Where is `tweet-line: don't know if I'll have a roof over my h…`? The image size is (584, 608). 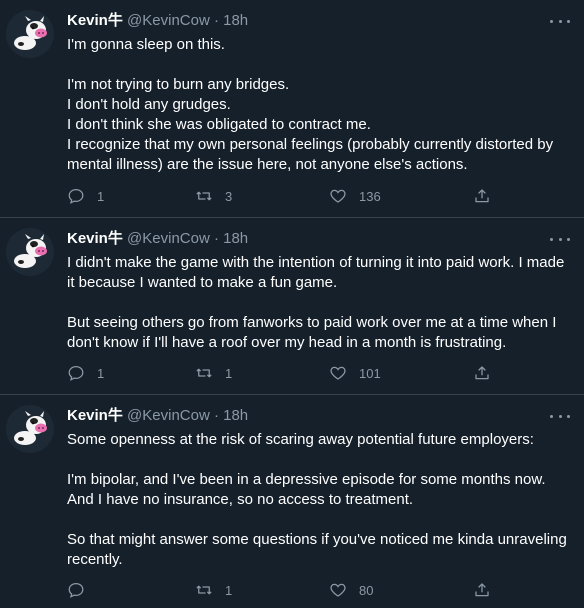 tweet-line: don't know if I'll have a roof over my h… is located at coordinates (287, 342).